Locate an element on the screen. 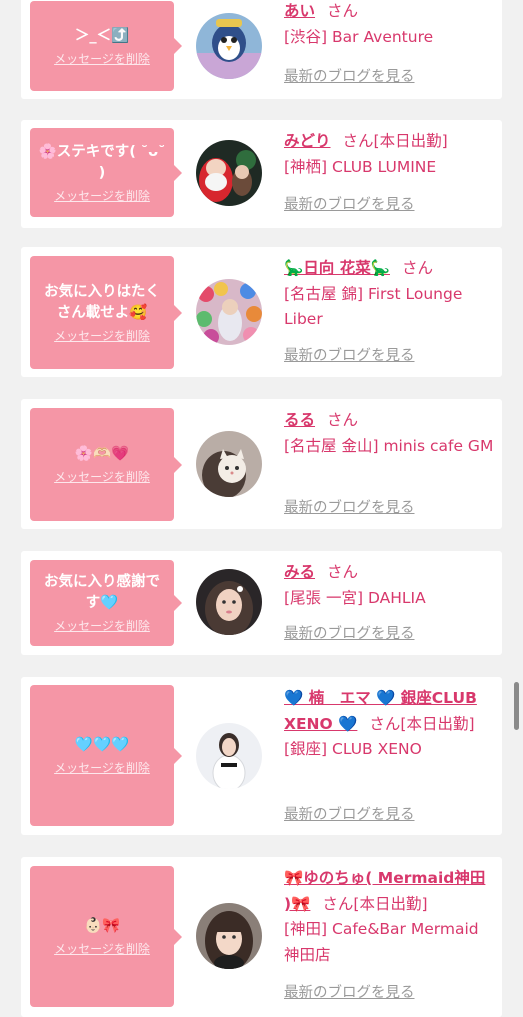  balloons-photo-icon is located at coordinates (229, 312).